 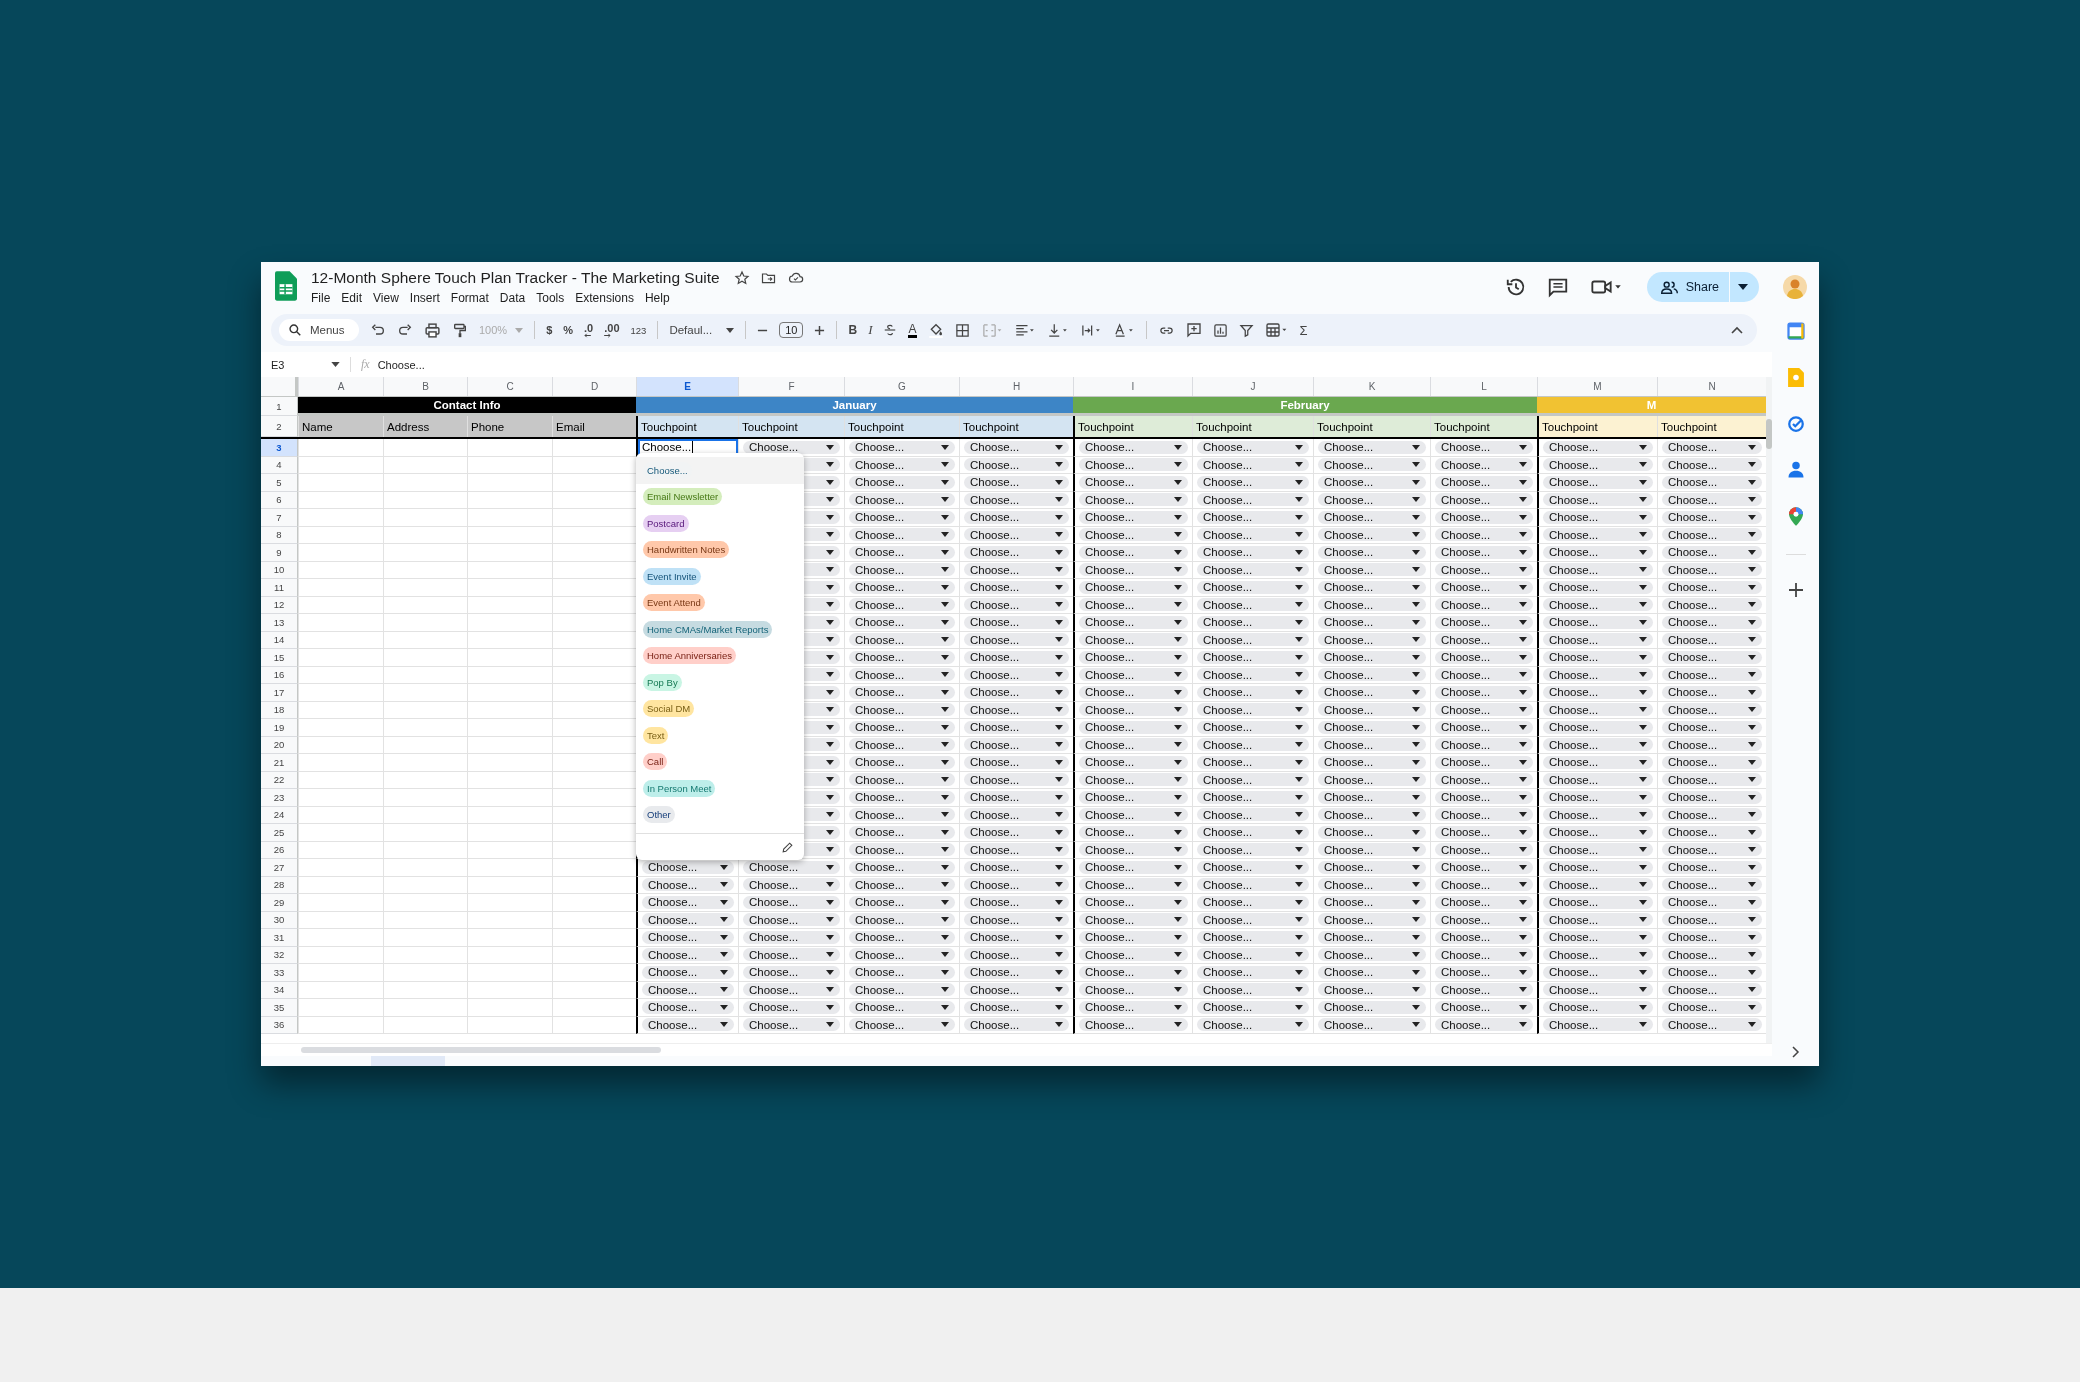 I want to click on row-number: 1, so click(x=279, y=406).